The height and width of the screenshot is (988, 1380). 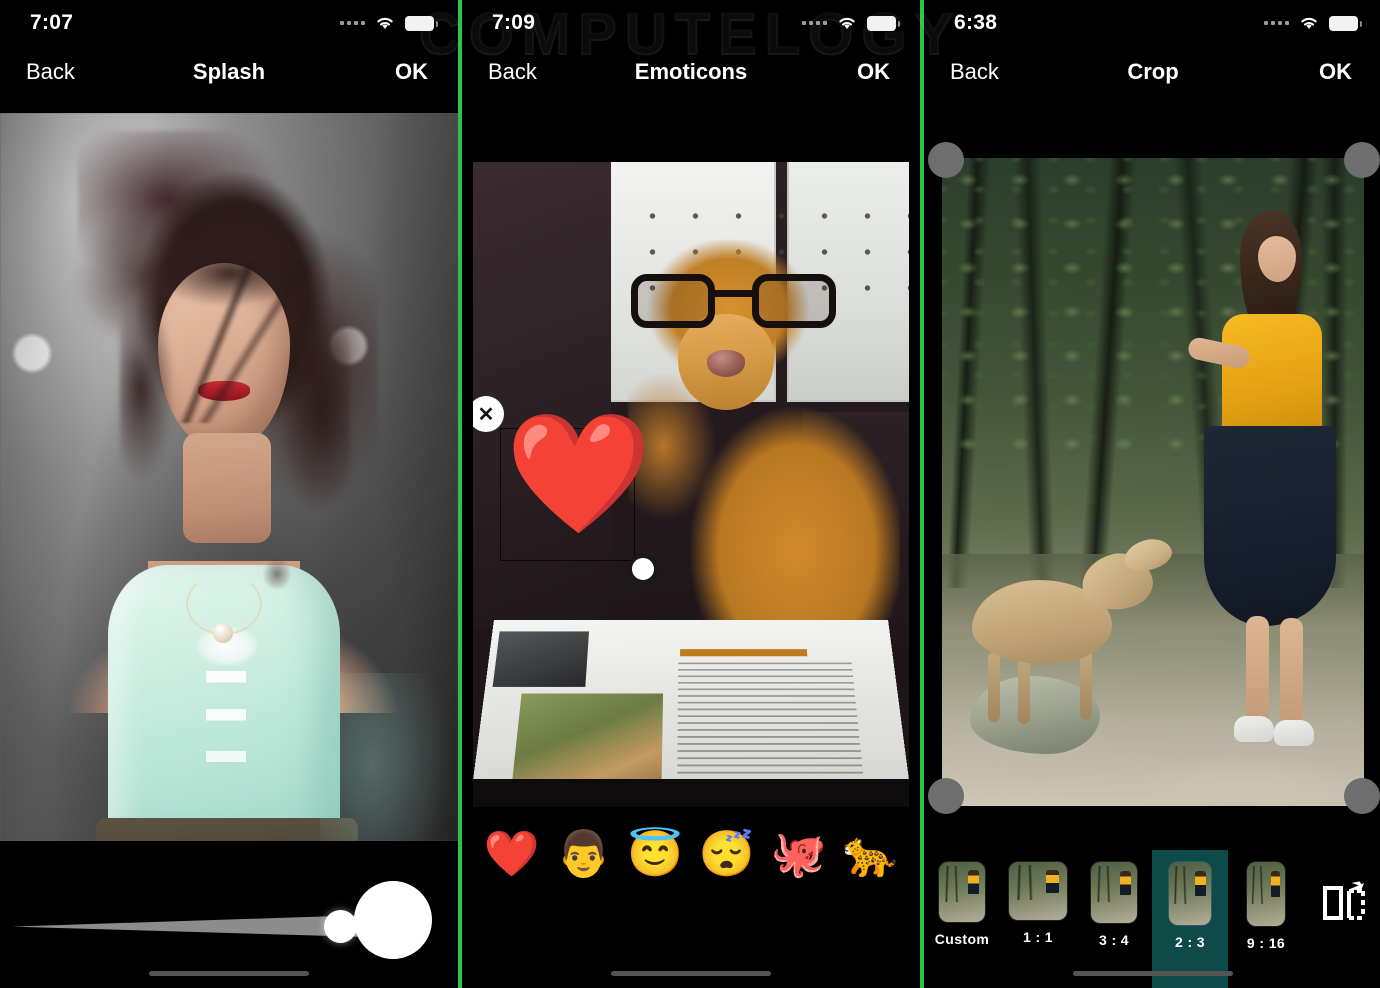 I want to click on woman-skirt, so click(x=1270, y=526).